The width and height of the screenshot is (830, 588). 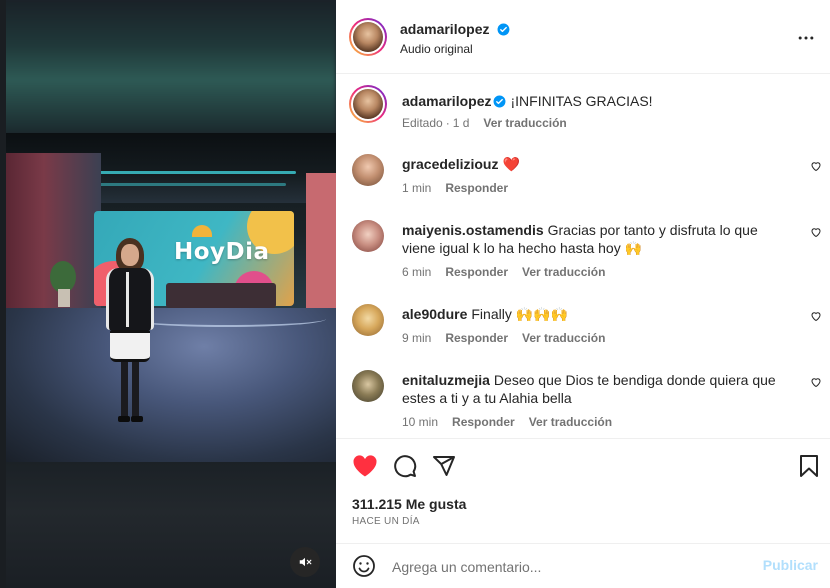 I want to click on show-logo: HoyDia, so click(x=222, y=252).